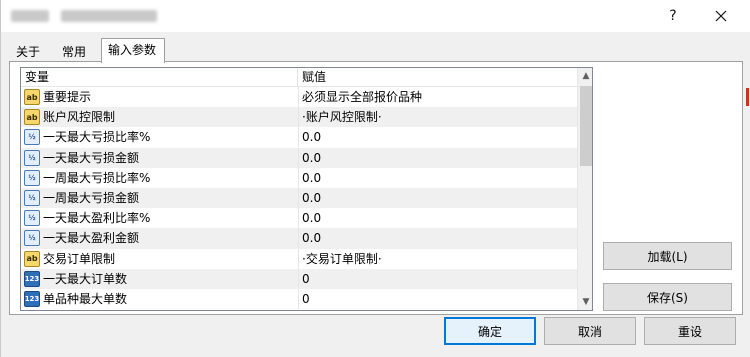 This screenshot has width=750, height=357. Describe the element at coordinates (747, 97) in the screenshot. I see `background-window-artifact` at that location.